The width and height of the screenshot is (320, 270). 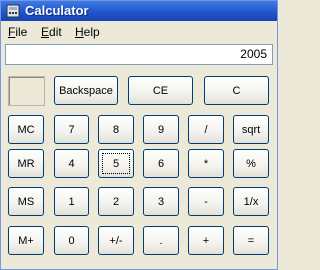 What do you see at coordinates (161, 201) in the screenshot?
I see `digit-3-button: 3` at bounding box center [161, 201].